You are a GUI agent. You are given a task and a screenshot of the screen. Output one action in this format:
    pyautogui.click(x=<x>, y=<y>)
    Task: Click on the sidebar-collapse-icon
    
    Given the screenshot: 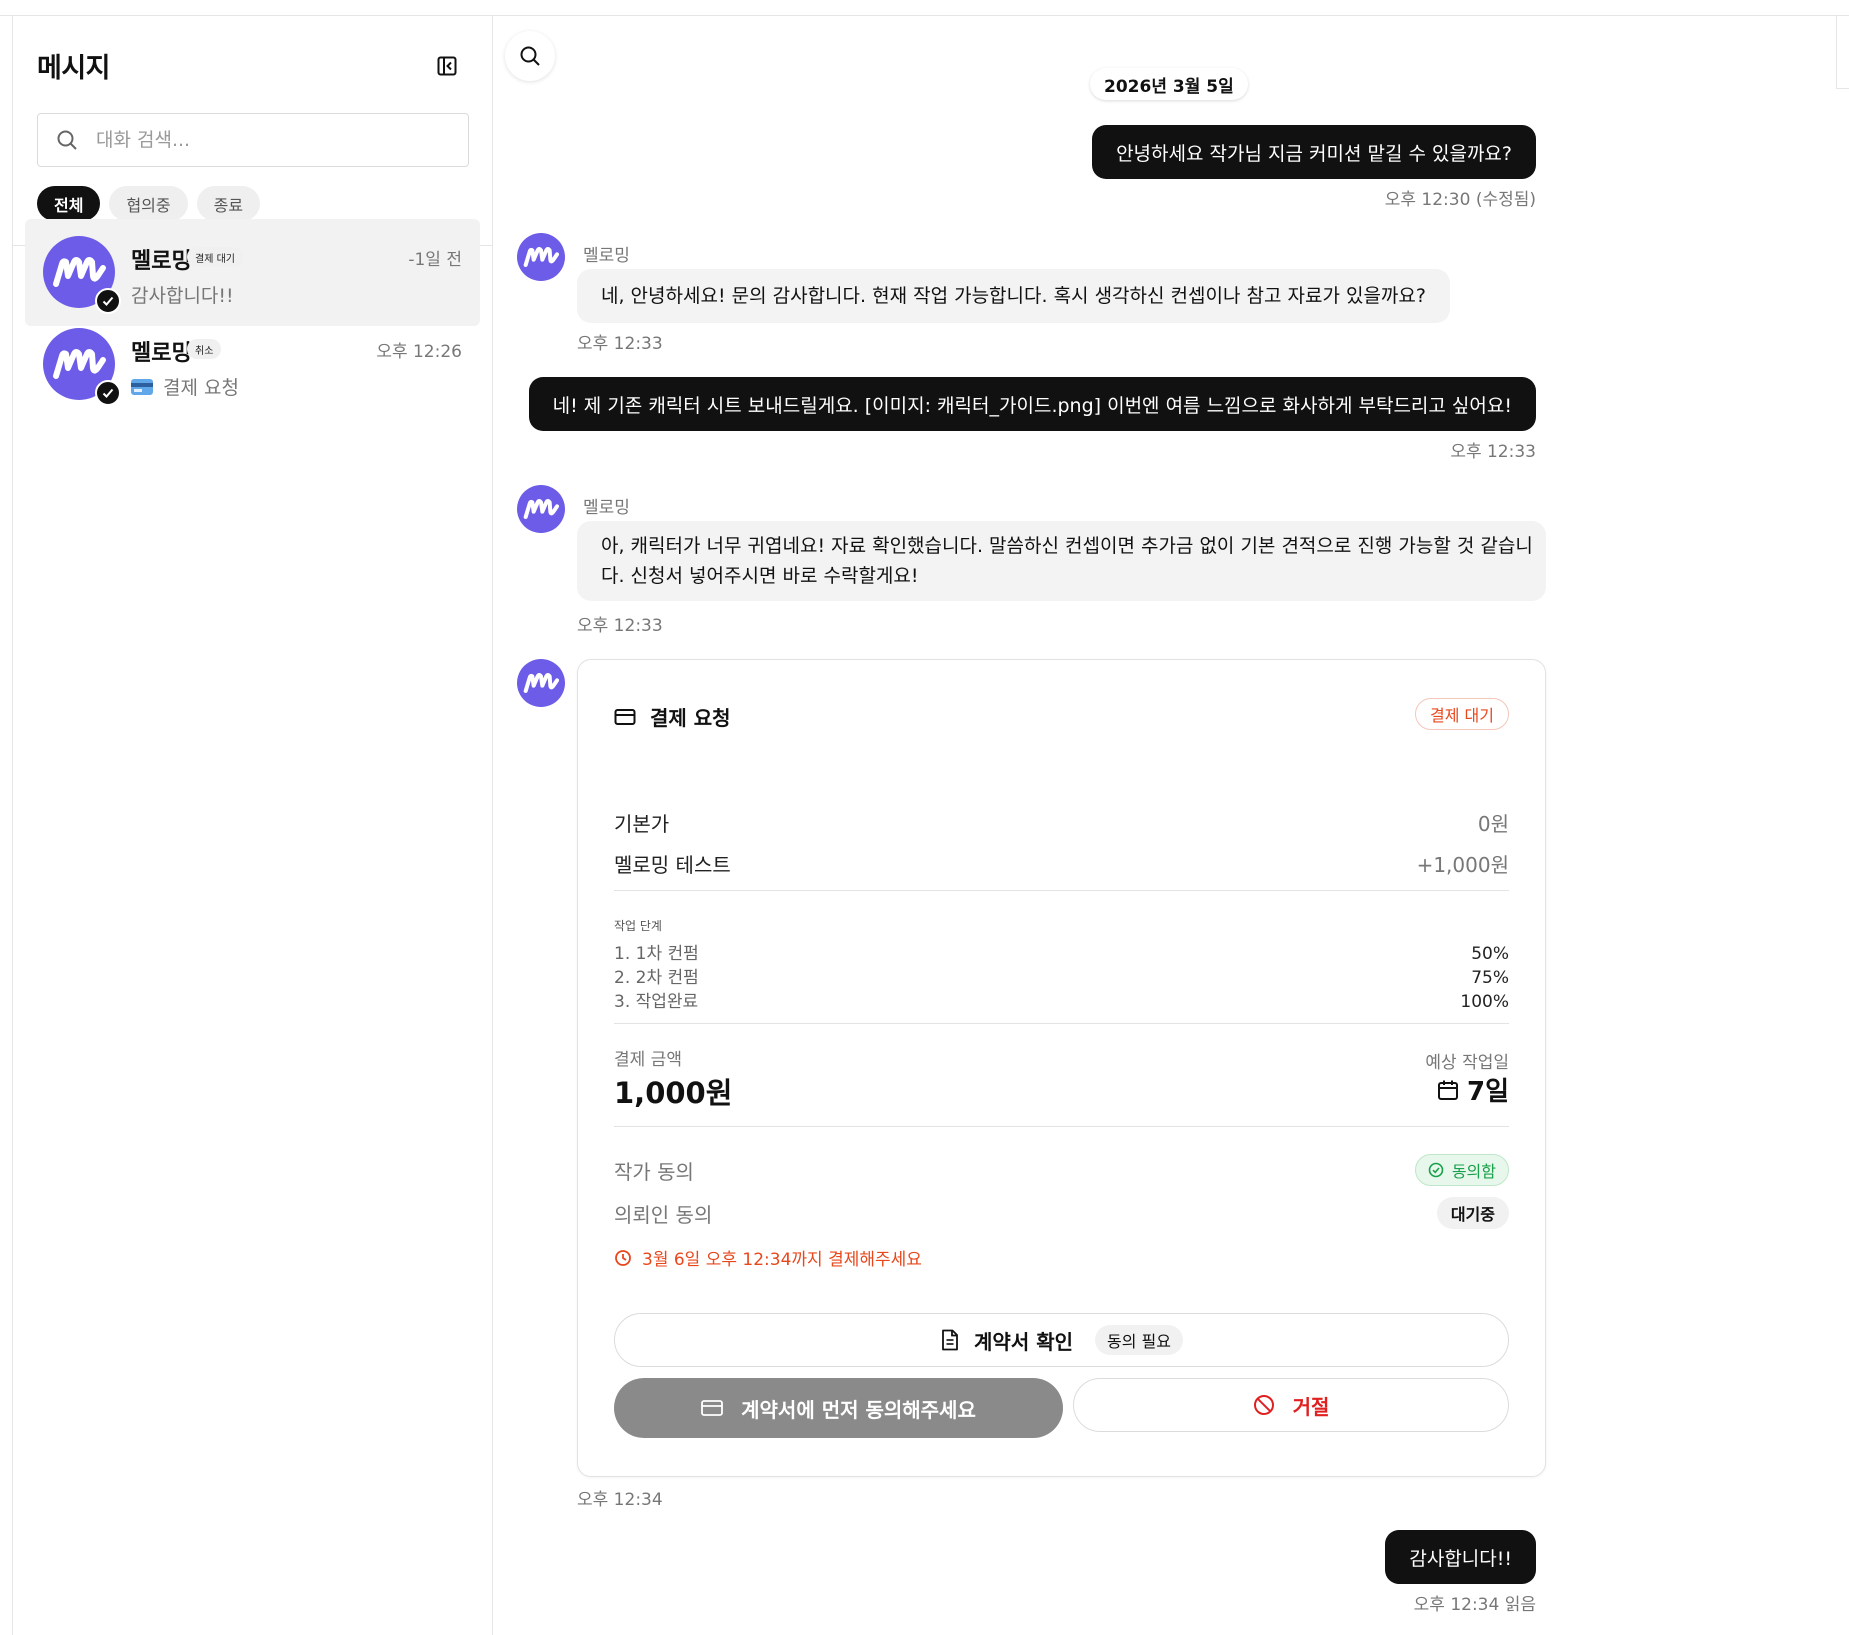 What is the action you would take?
    pyautogui.click(x=447, y=66)
    